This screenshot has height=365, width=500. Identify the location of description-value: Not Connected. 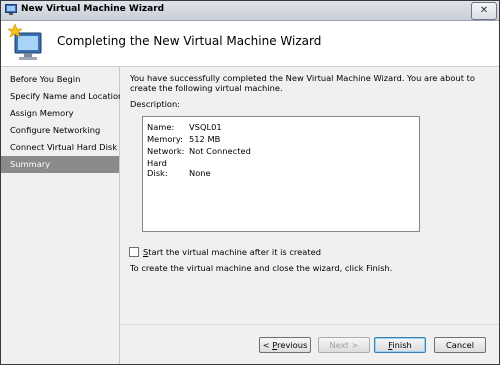
(220, 151).